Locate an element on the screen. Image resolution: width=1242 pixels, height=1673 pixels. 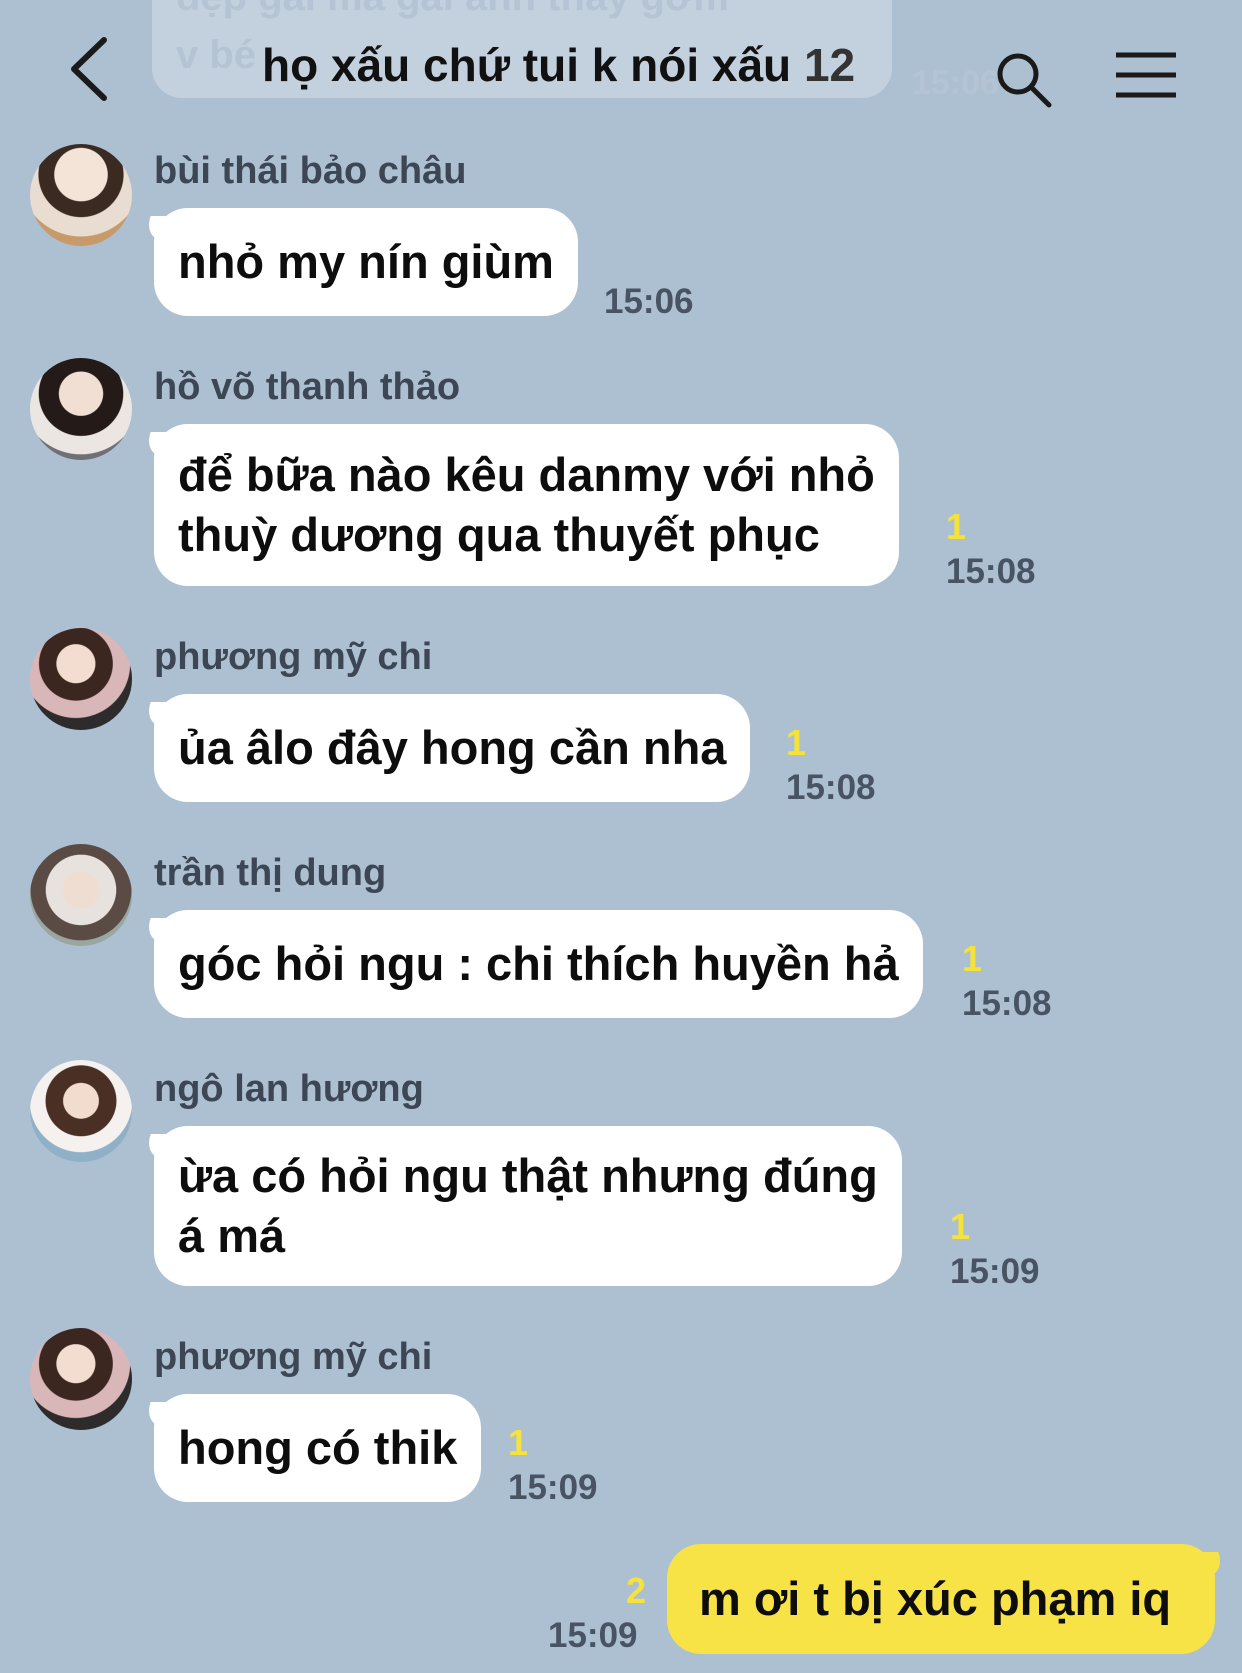
message-text: nhỏ my nín giùm is located at coordinates (366, 261).